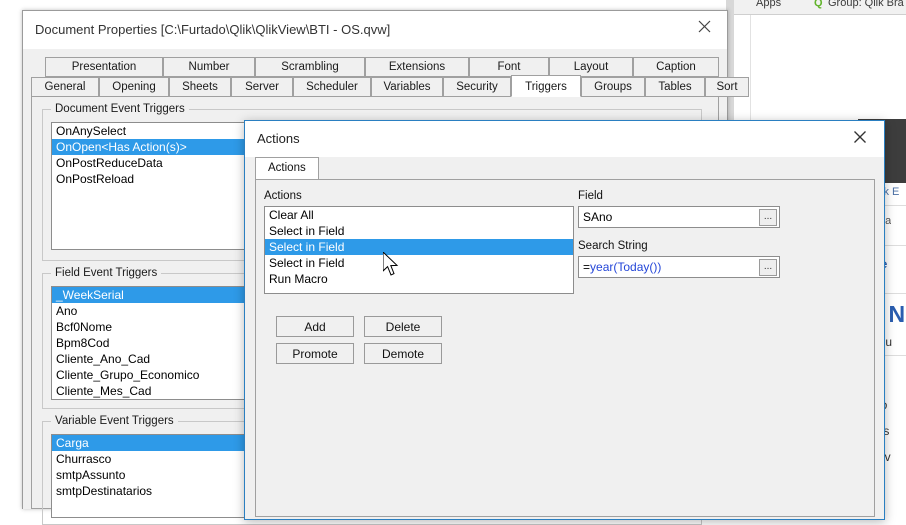 This screenshot has width=906, height=525. I want to click on tab-security: Security, so click(477, 87).